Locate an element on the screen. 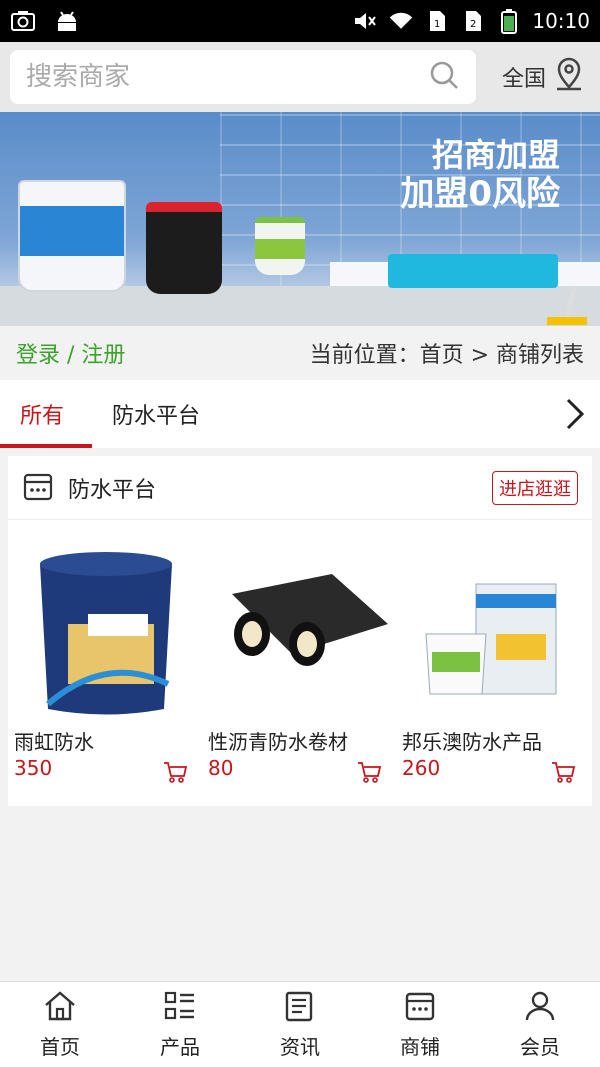 Image resolution: width=600 pixels, height=1067 pixels. product-price: 80 is located at coordinates (221, 768).